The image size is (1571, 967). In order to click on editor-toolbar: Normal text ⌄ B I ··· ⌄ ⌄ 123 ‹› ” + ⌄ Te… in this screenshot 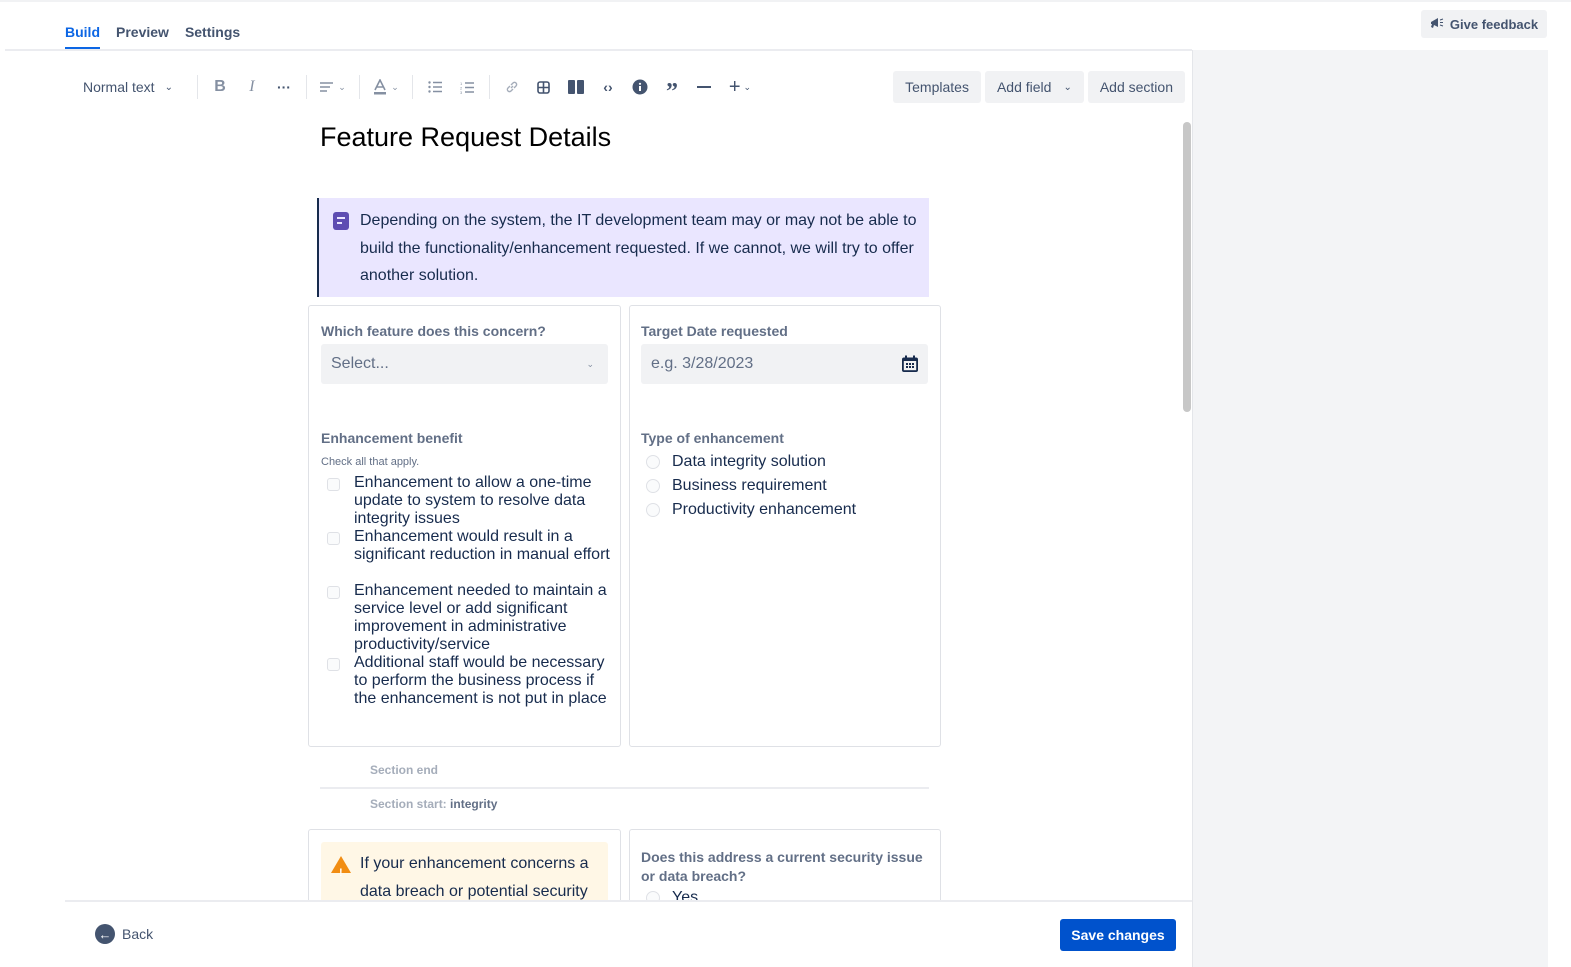, I will do `click(625, 87)`.